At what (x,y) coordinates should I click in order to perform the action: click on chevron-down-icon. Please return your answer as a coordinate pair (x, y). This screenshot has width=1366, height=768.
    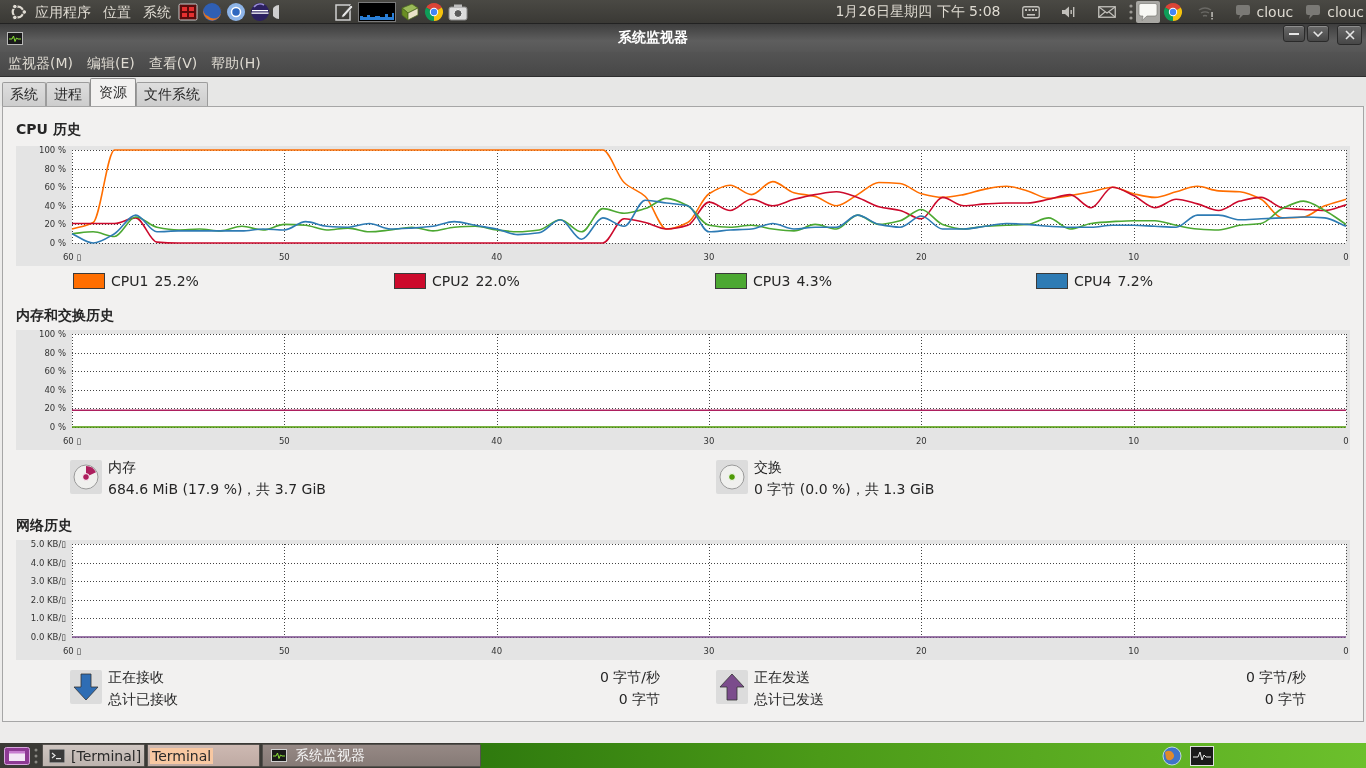
    Looking at the image, I should click on (1318, 33).